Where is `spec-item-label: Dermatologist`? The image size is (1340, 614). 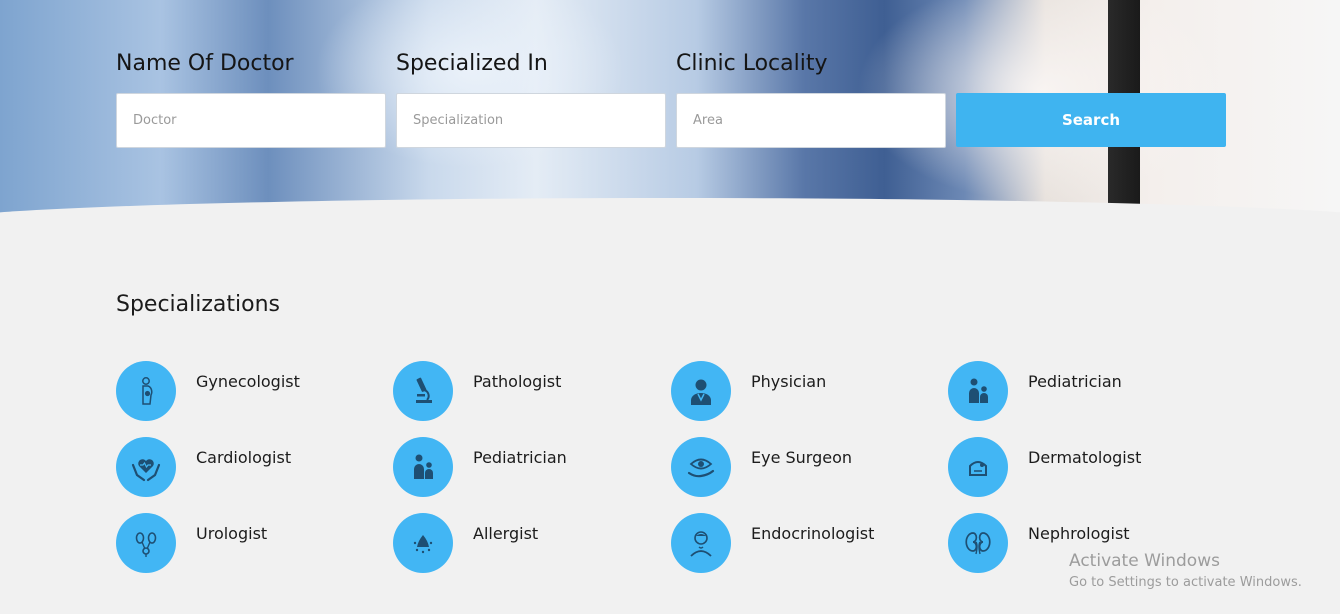
spec-item-label: Dermatologist is located at coordinates (1085, 457).